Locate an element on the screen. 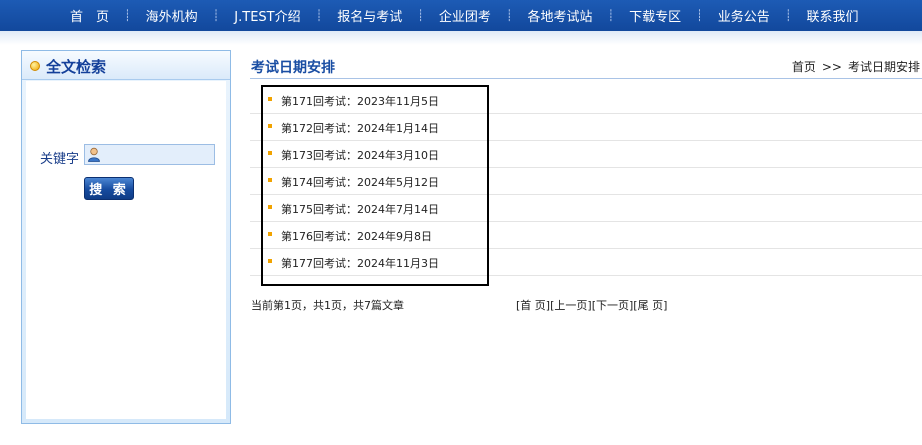 This screenshot has height=445, width=922. list-item-link: 第173回考试：2024年3月10日 is located at coordinates (360, 155).